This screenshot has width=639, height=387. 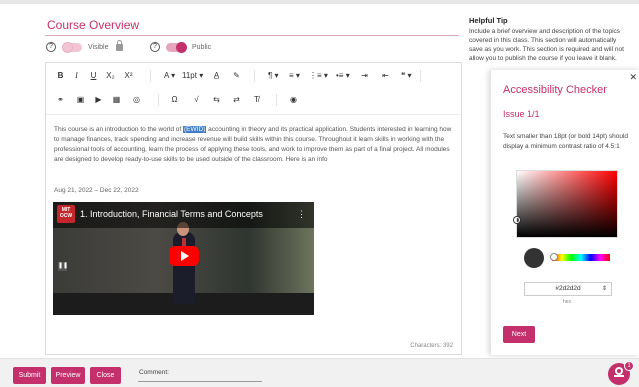 What do you see at coordinates (216, 100) in the screenshot?
I see `rtl-icon: ⇆` at bounding box center [216, 100].